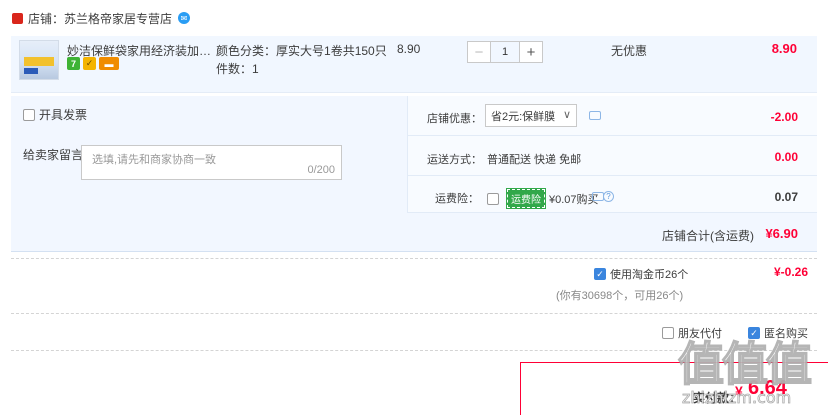 This screenshot has height=415, width=828. I want to click on quantity-stepper: − 1 +, so click(505, 52).